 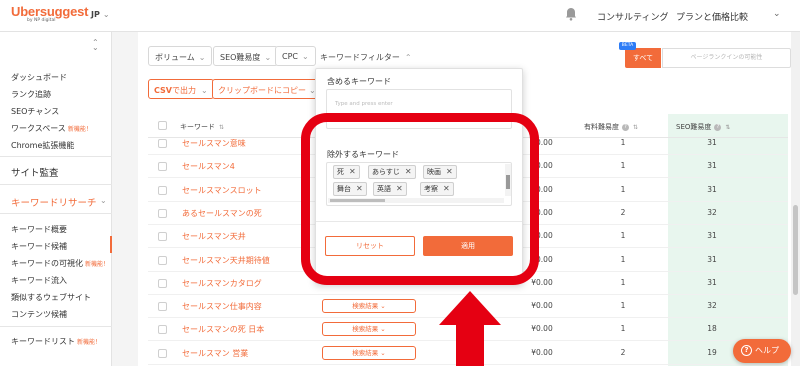 What do you see at coordinates (703, 127) in the screenshot?
I see `column-header-seo-difficulty: SEO難易度? ⇅` at bounding box center [703, 127].